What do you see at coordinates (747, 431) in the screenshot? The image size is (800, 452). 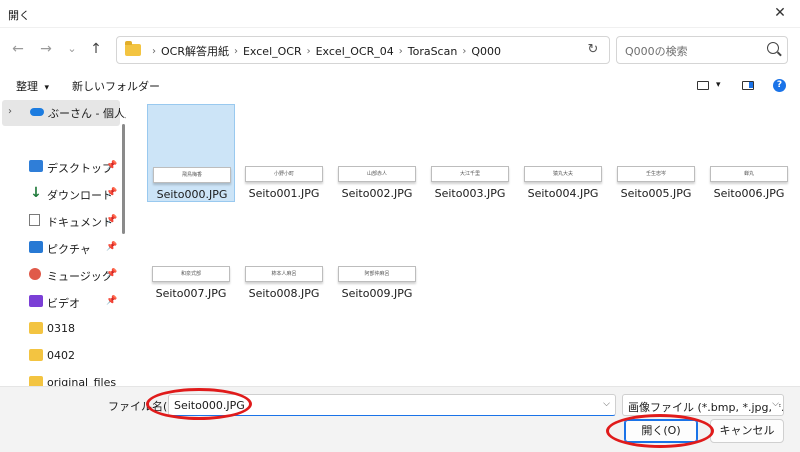 I see `cancel-button: キャンセル` at bounding box center [747, 431].